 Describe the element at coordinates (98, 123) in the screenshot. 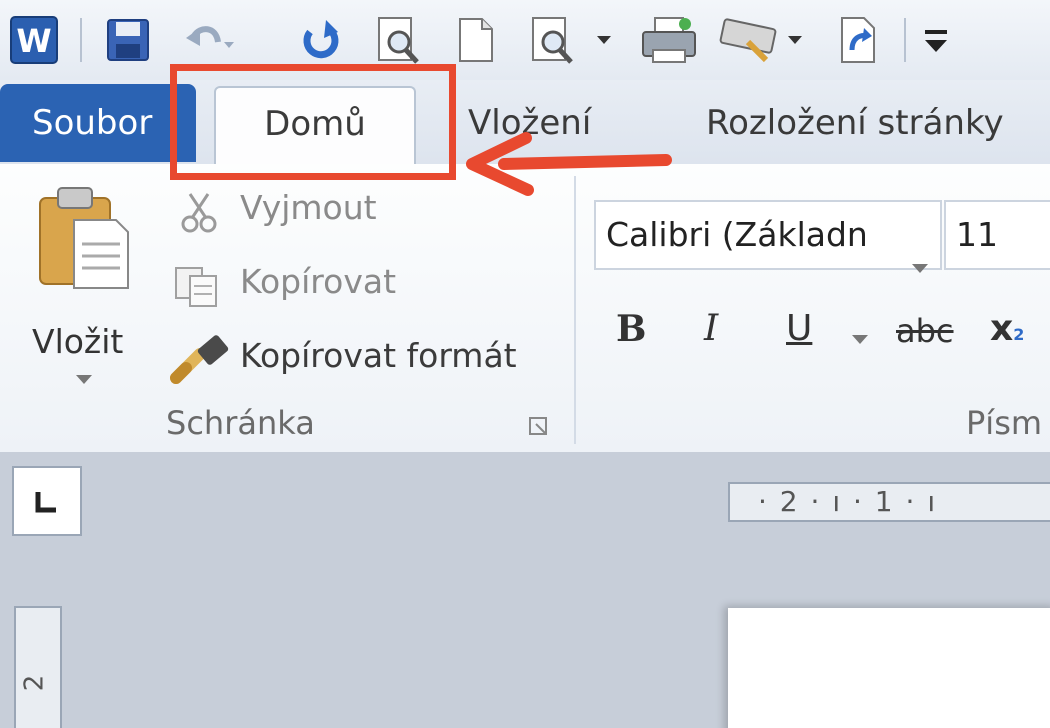

I see `tab-file: Soubor` at that location.